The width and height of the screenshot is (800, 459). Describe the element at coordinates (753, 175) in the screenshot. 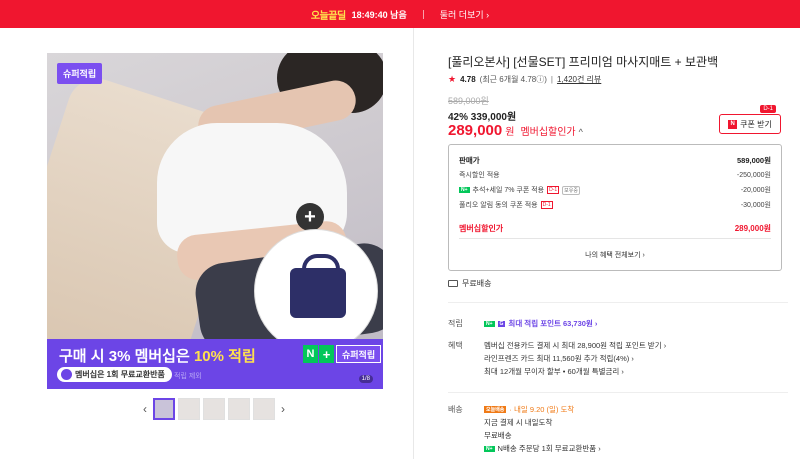

I see `instant-discount-value: -250,000원` at that location.